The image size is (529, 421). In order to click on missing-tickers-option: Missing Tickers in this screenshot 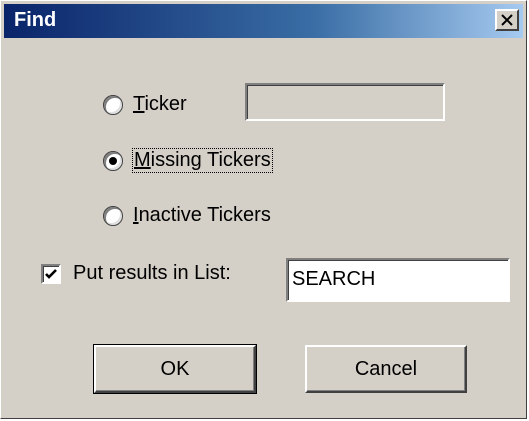, I will do `click(188, 160)`.